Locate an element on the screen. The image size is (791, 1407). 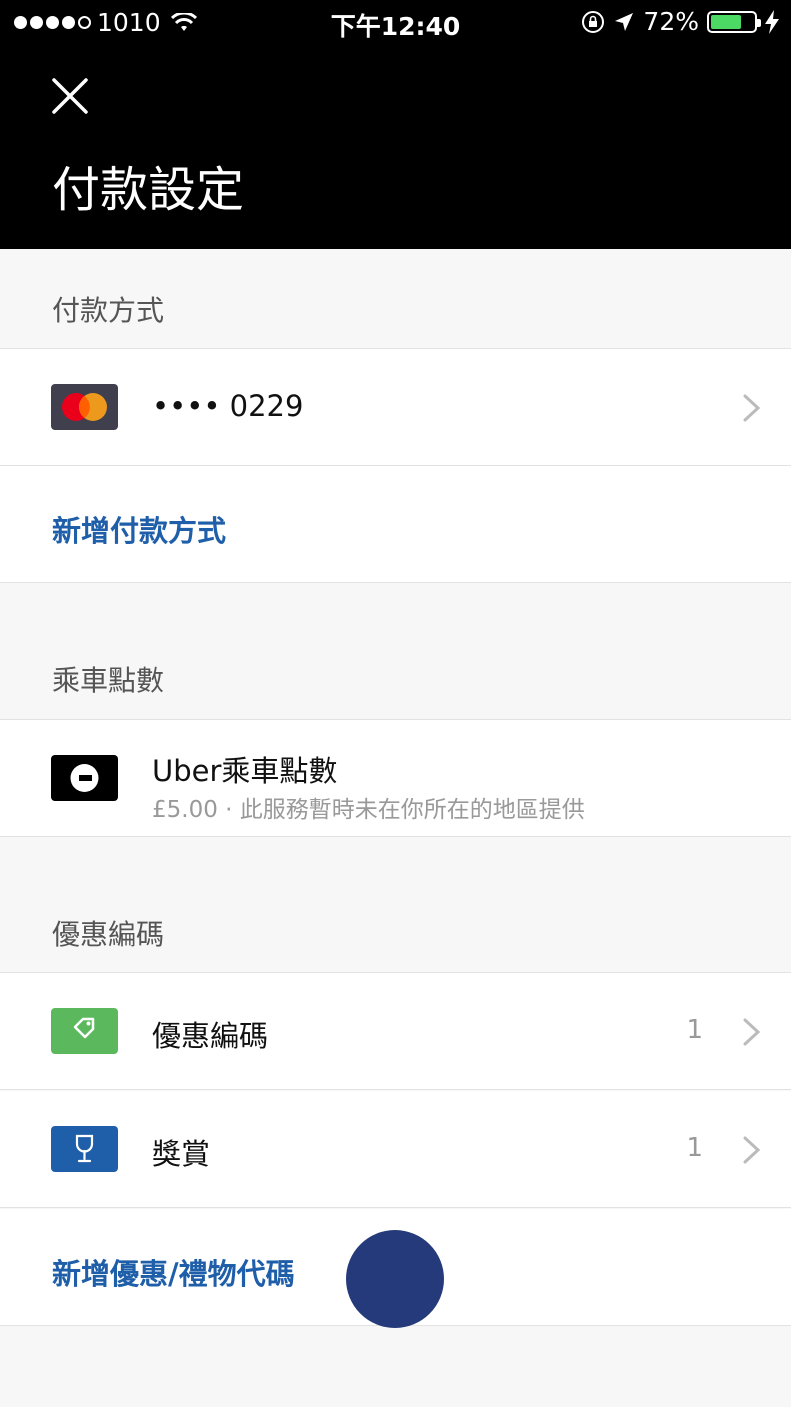
section-header-credits: 乘車點數 is located at coordinates (395, 651).